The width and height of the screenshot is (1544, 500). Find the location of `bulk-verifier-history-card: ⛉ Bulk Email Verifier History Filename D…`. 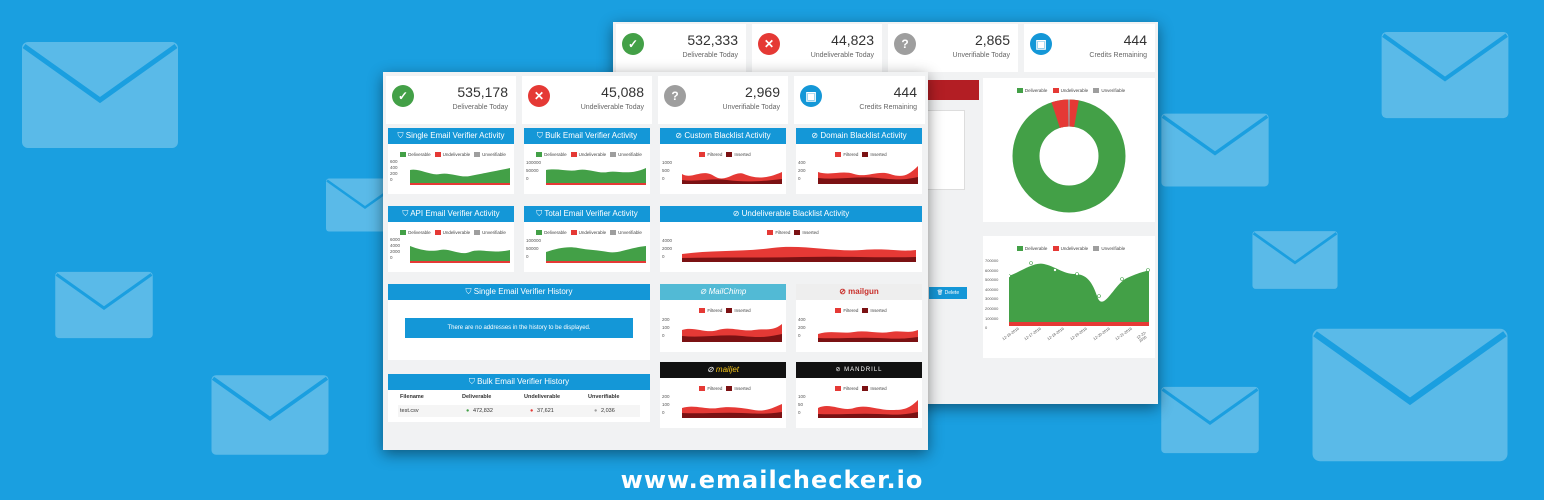

bulk-verifier-history-card: ⛉ Bulk Email Verifier History Filename D… is located at coordinates (519, 398).